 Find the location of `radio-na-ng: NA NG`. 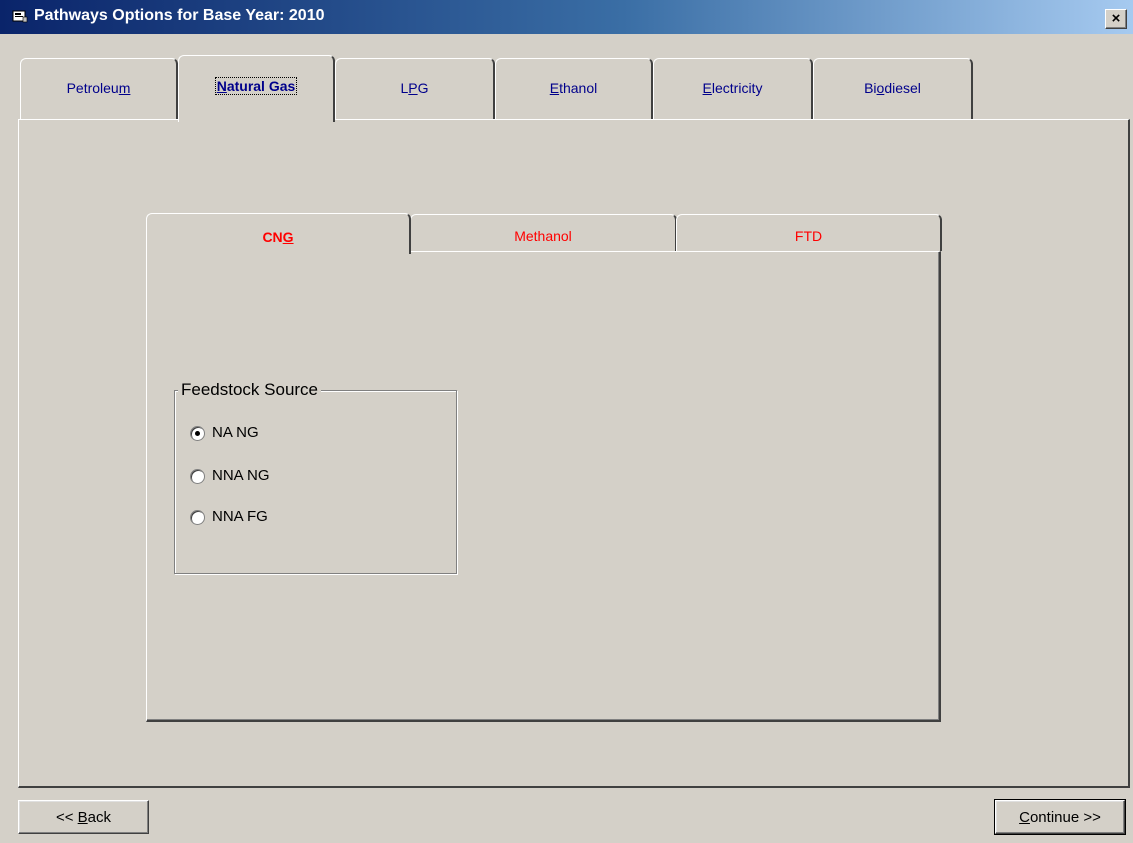

radio-na-ng: NA NG is located at coordinates (224, 432).